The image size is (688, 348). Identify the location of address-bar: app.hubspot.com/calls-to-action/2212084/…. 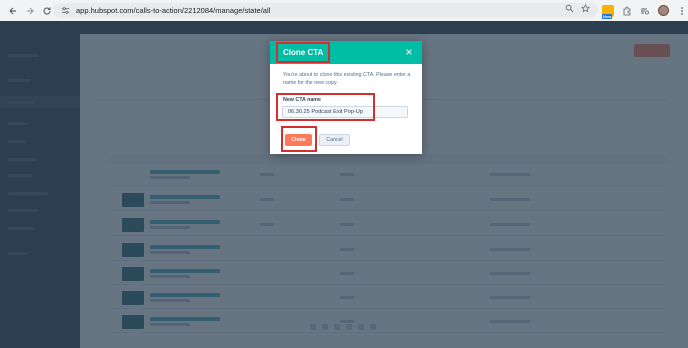
(325, 10).